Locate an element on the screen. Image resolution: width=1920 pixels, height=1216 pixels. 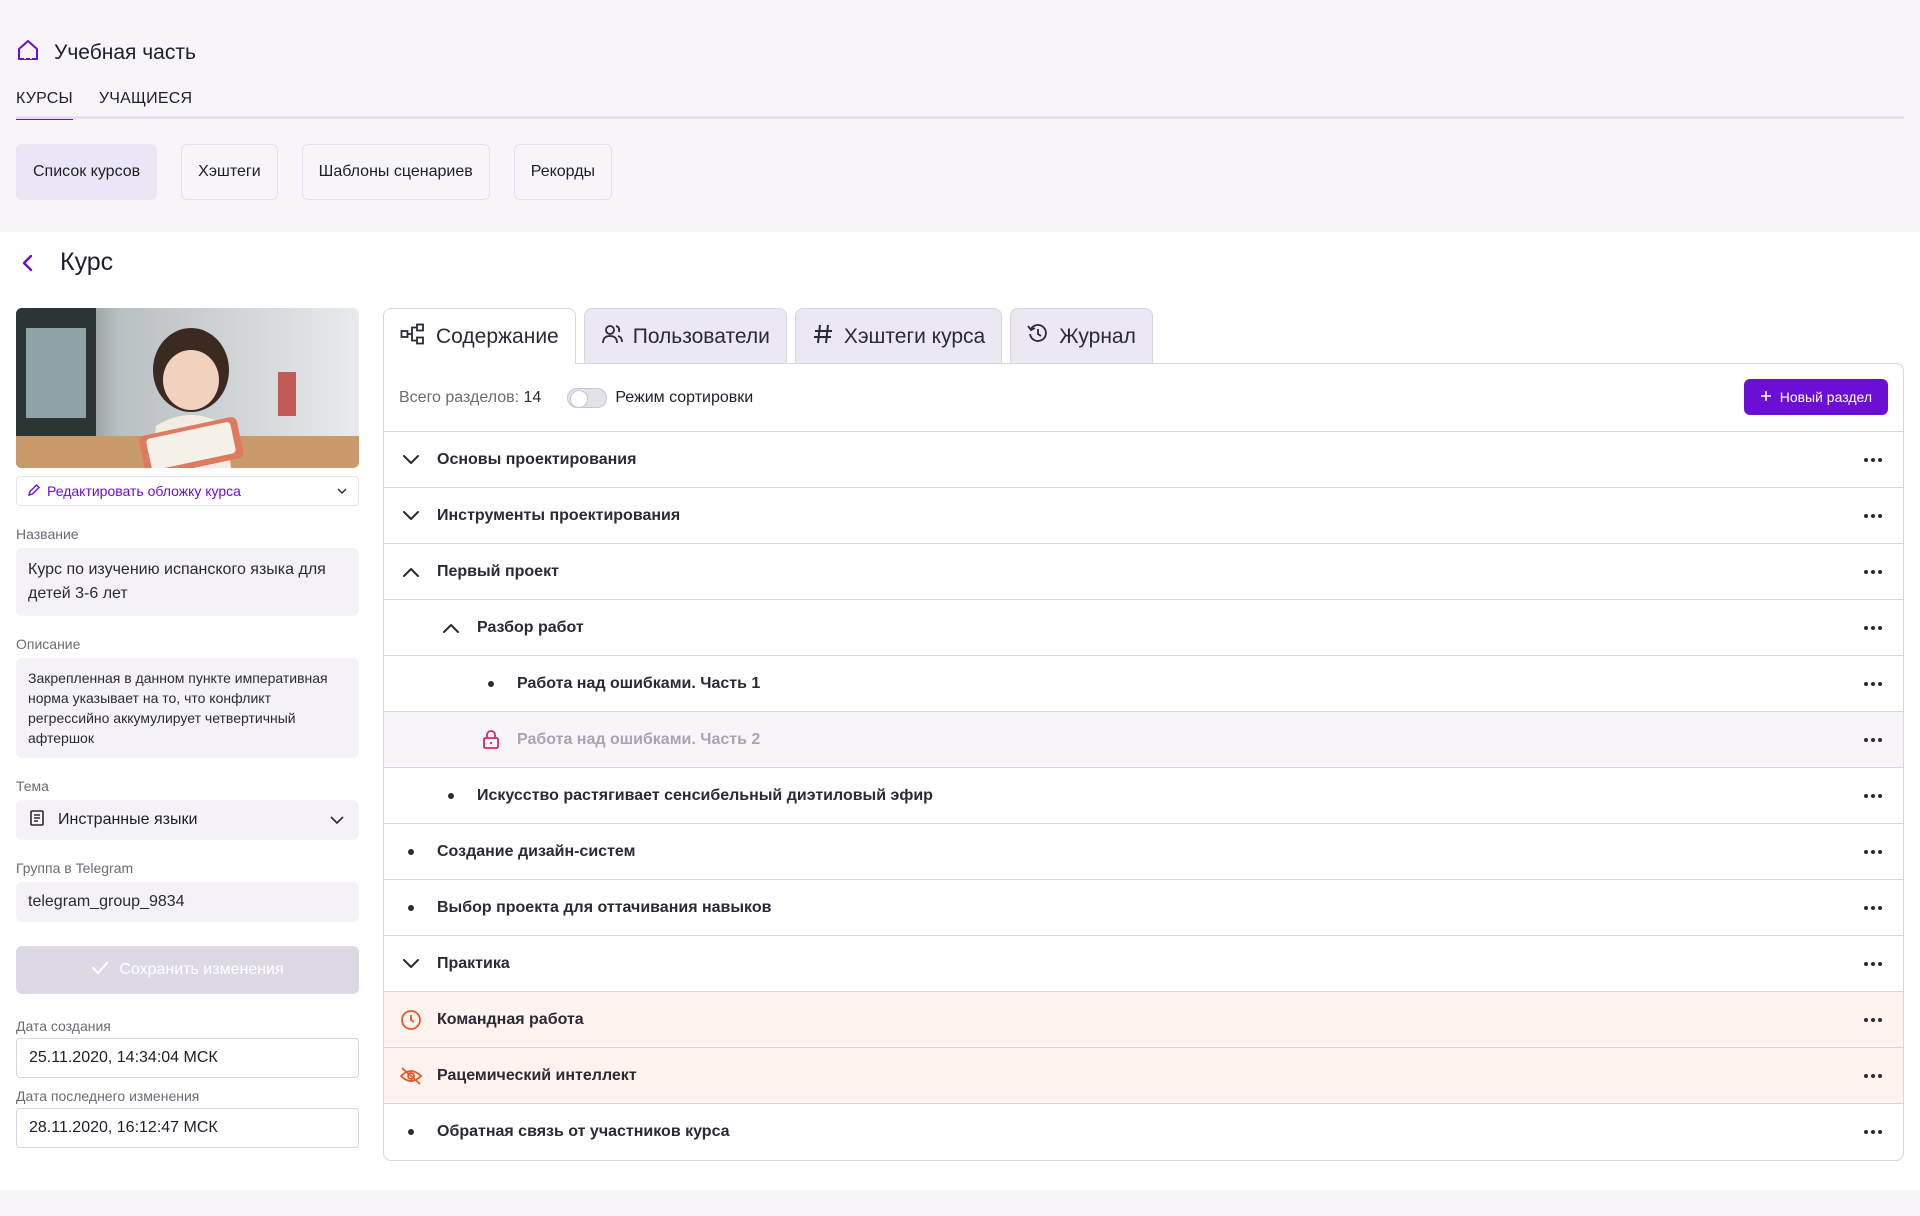
new-section-button: Новый раздел is located at coordinates (1815, 397).